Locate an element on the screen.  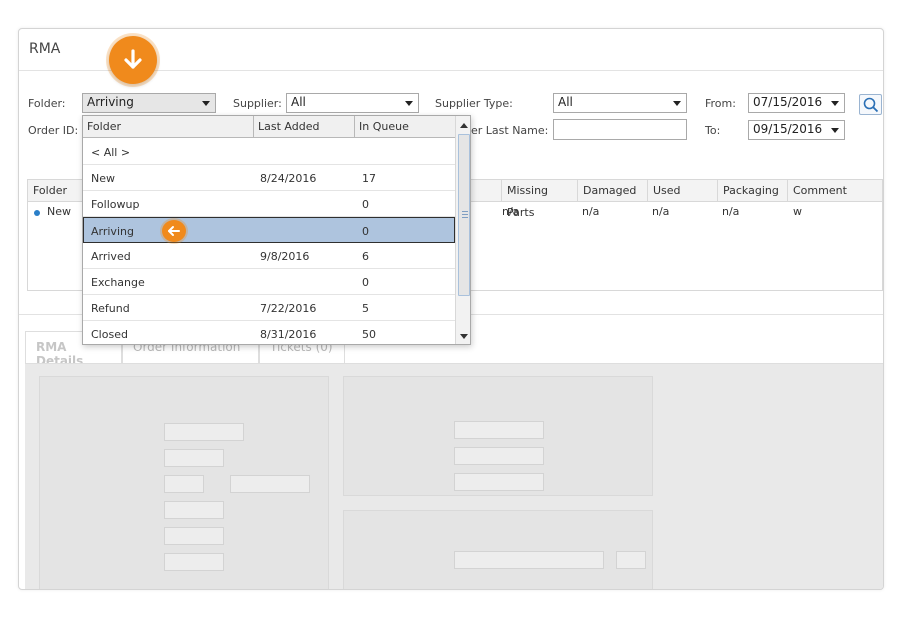
ghost-button is located at coordinates (631, 560).